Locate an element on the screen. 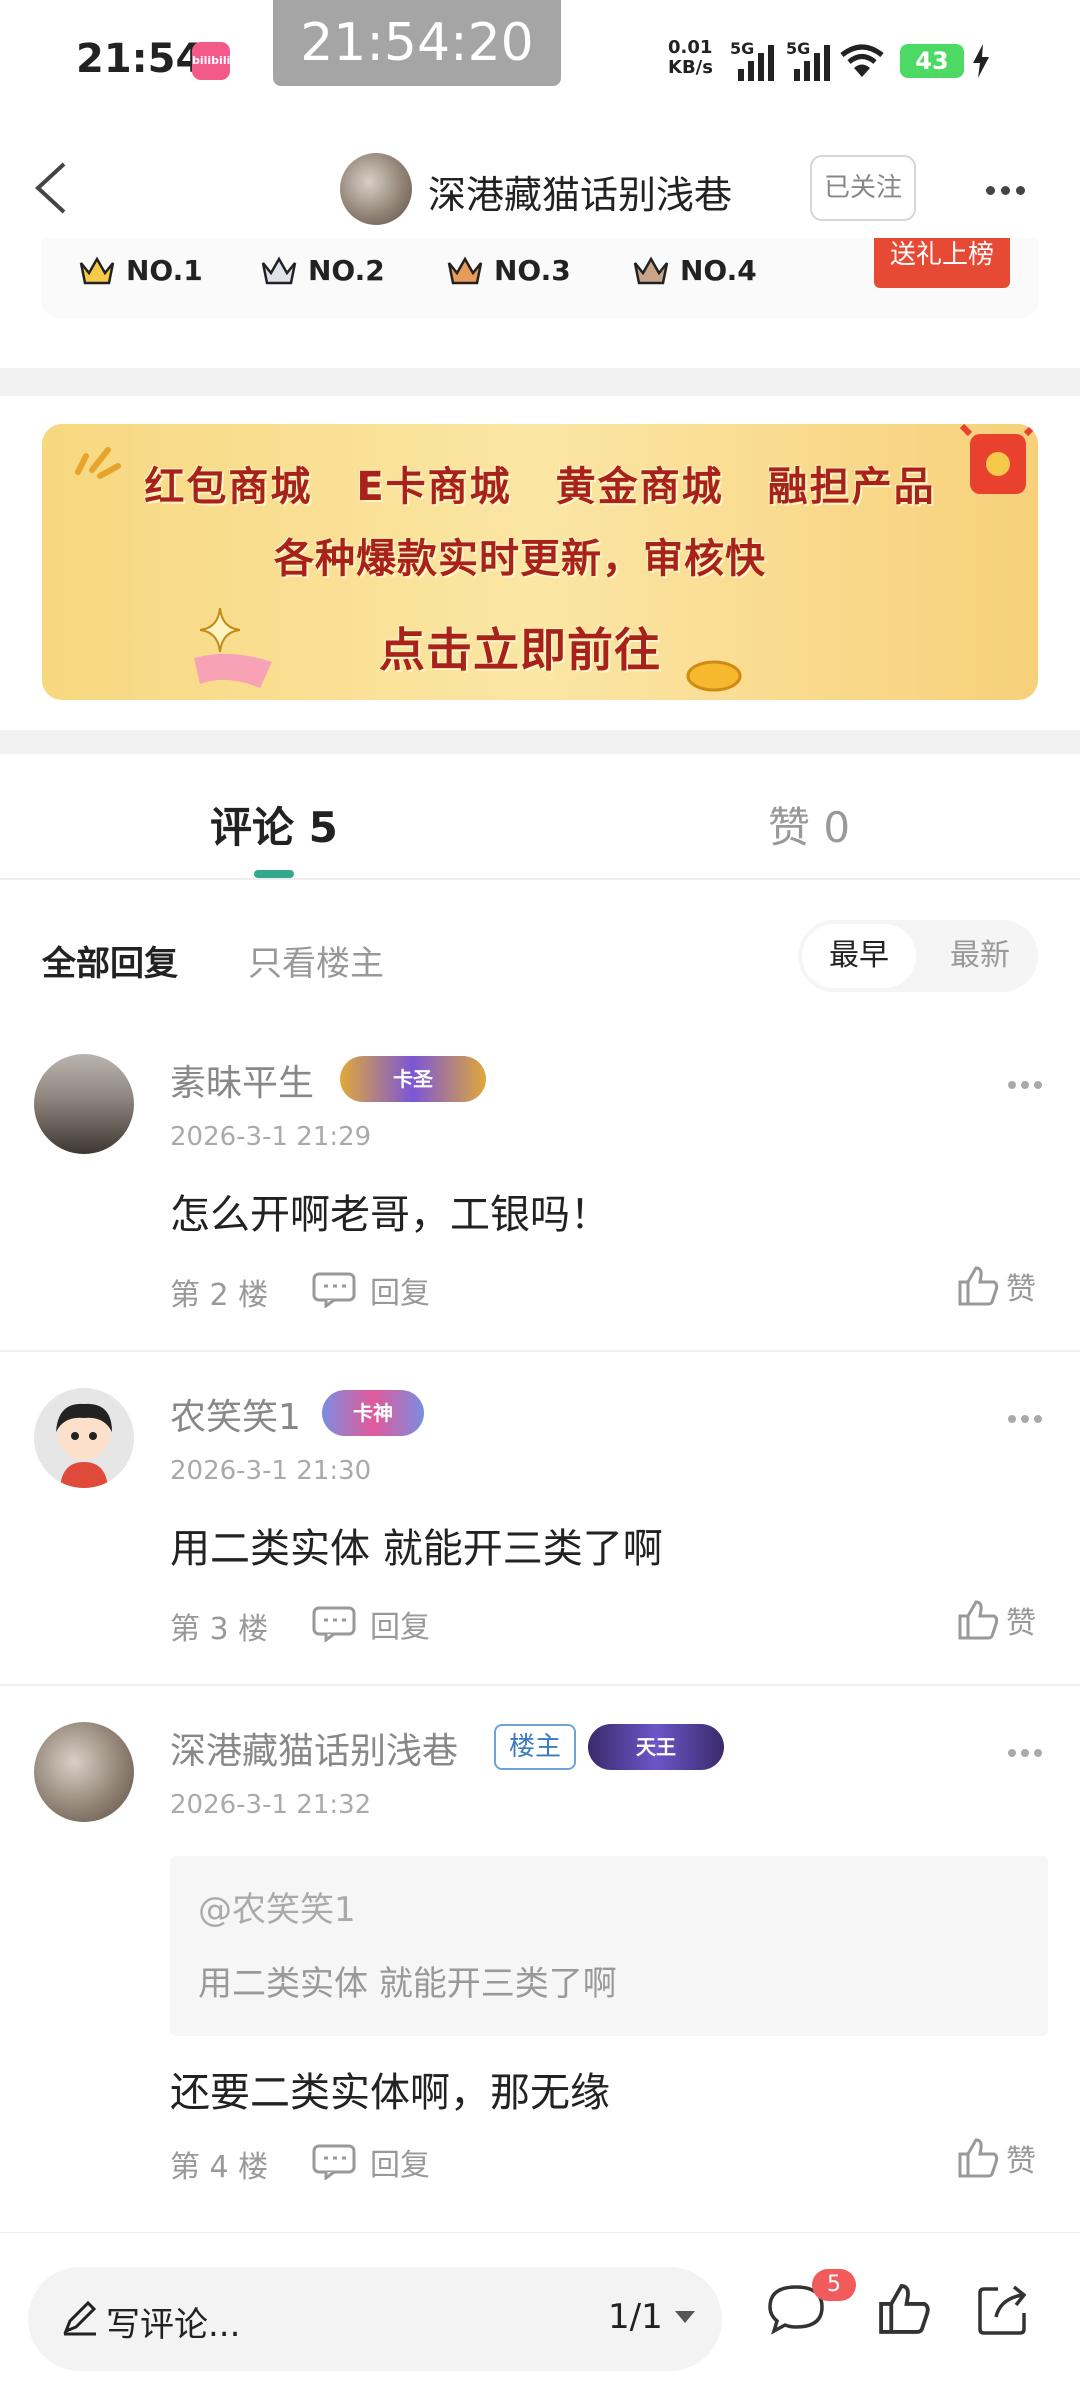 Image resolution: width=1080 pixels, height=2400 pixels. cartoon-avatar-icon is located at coordinates (84, 1445).